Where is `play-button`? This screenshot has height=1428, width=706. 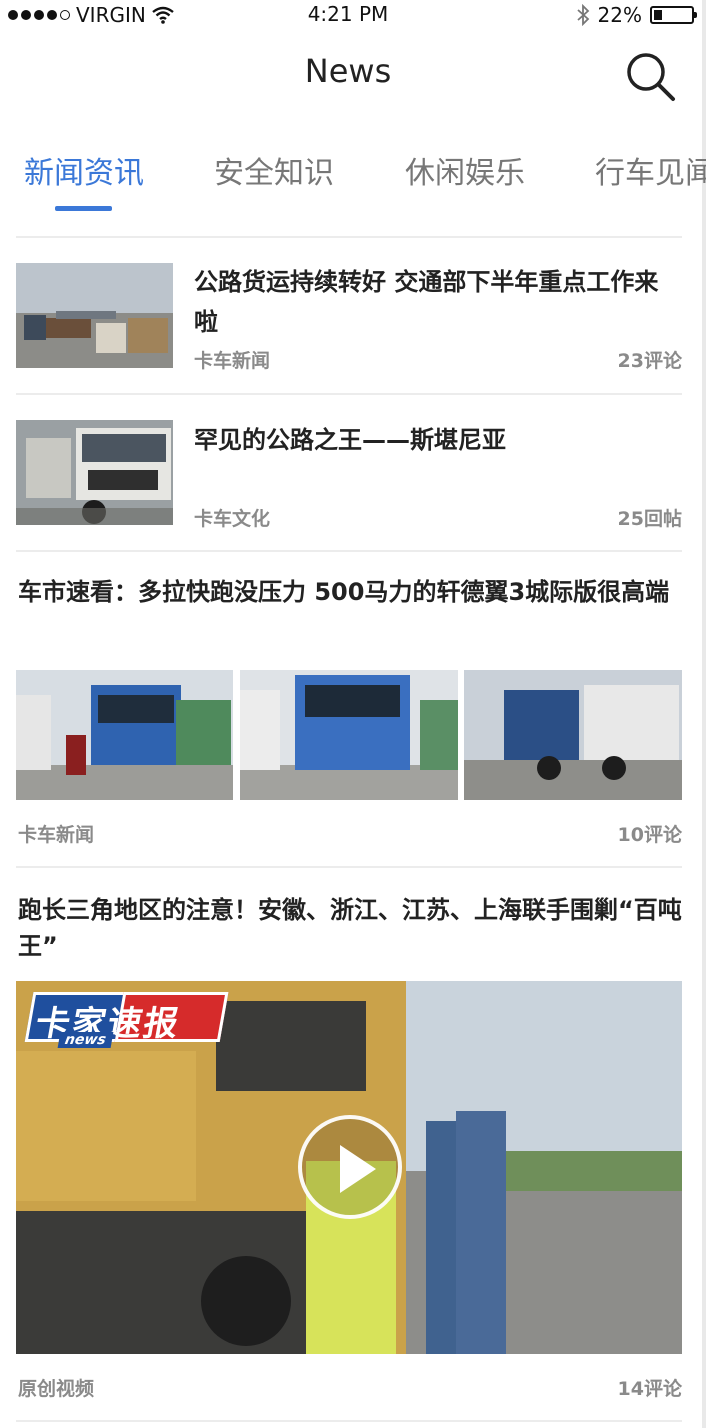
play-button is located at coordinates (350, 1167).